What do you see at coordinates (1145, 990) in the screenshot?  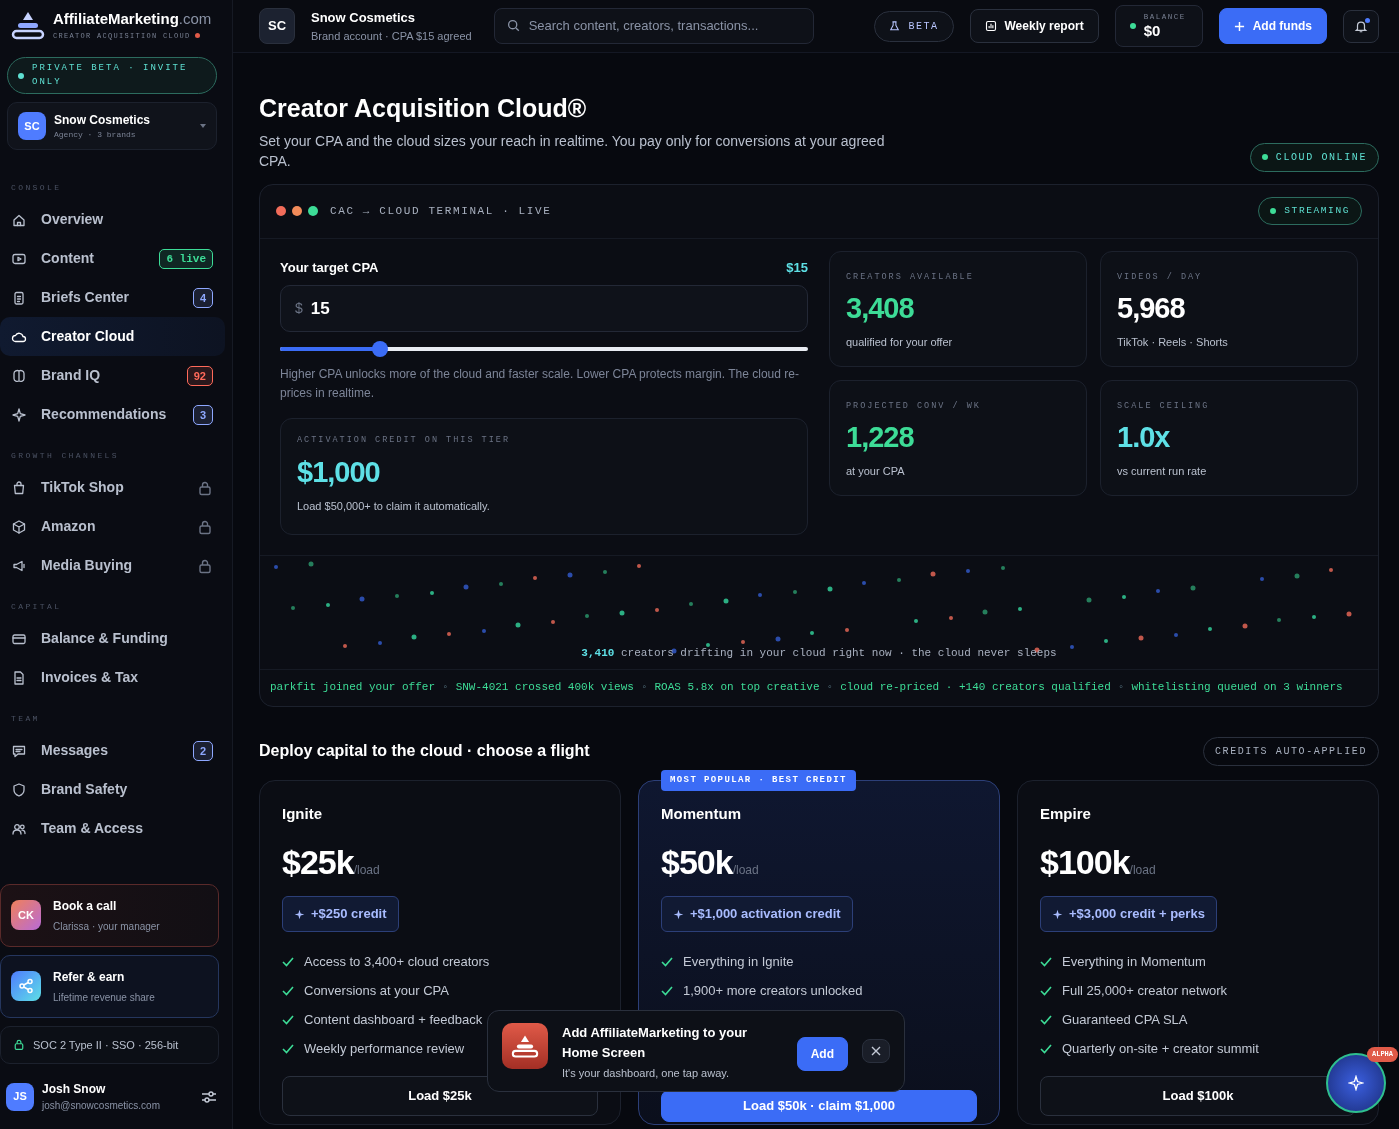 I see `plan-feature: Full 25,000+ creator network` at bounding box center [1145, 990].